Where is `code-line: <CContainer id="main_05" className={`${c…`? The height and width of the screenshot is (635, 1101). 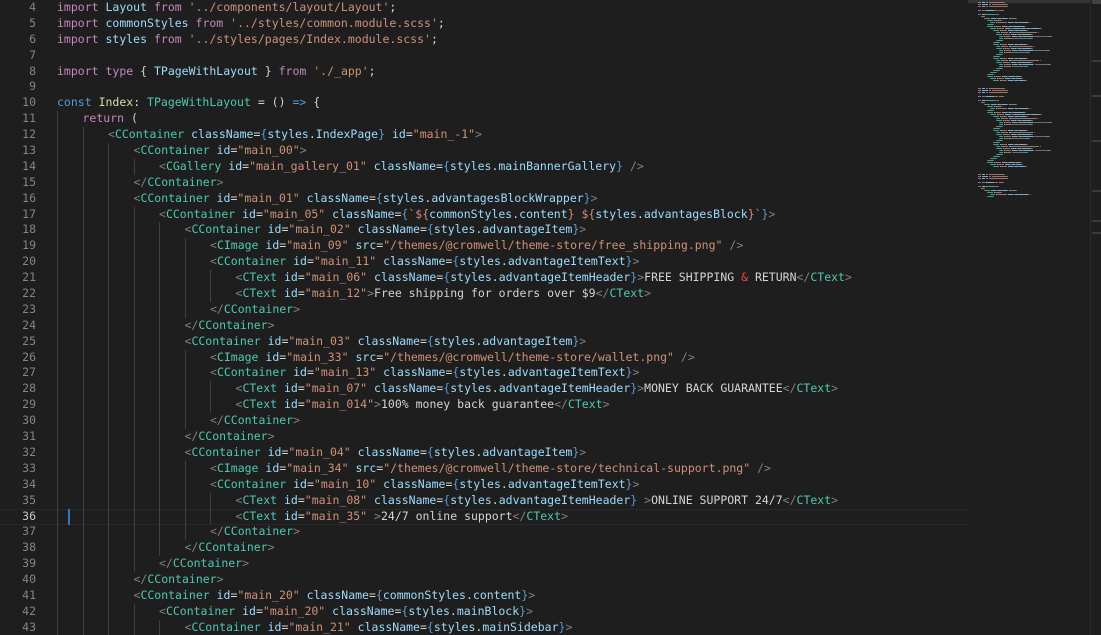
code-line: <CContainer id="main_05" className={`${c… is located at coordinates (454, 214).